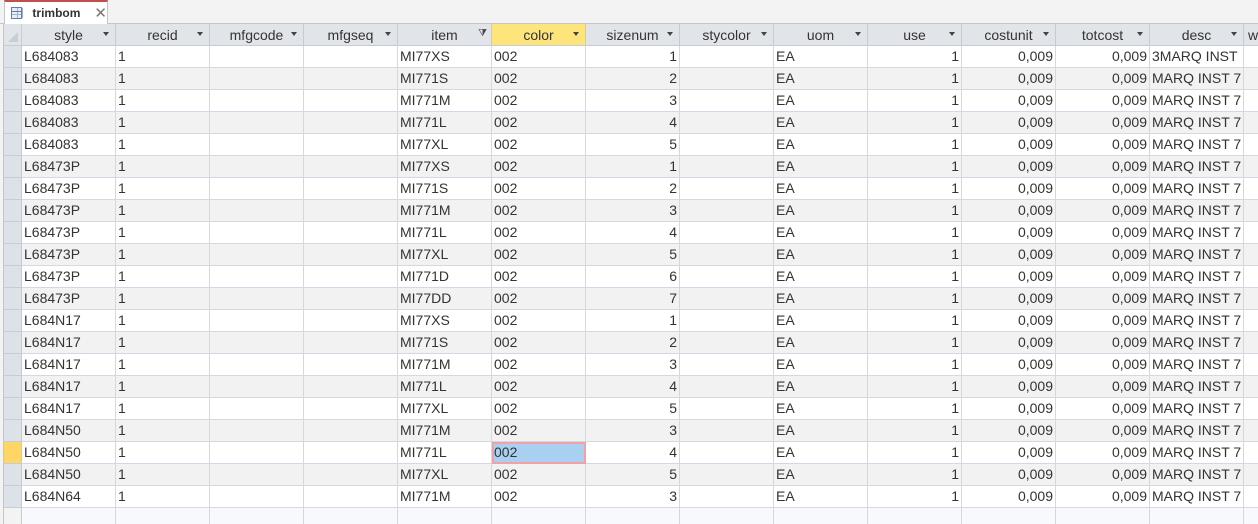 The width and height of the screenshot is (1258, 524). I want to click on cell-sizenum: 3, so click(633, 431).